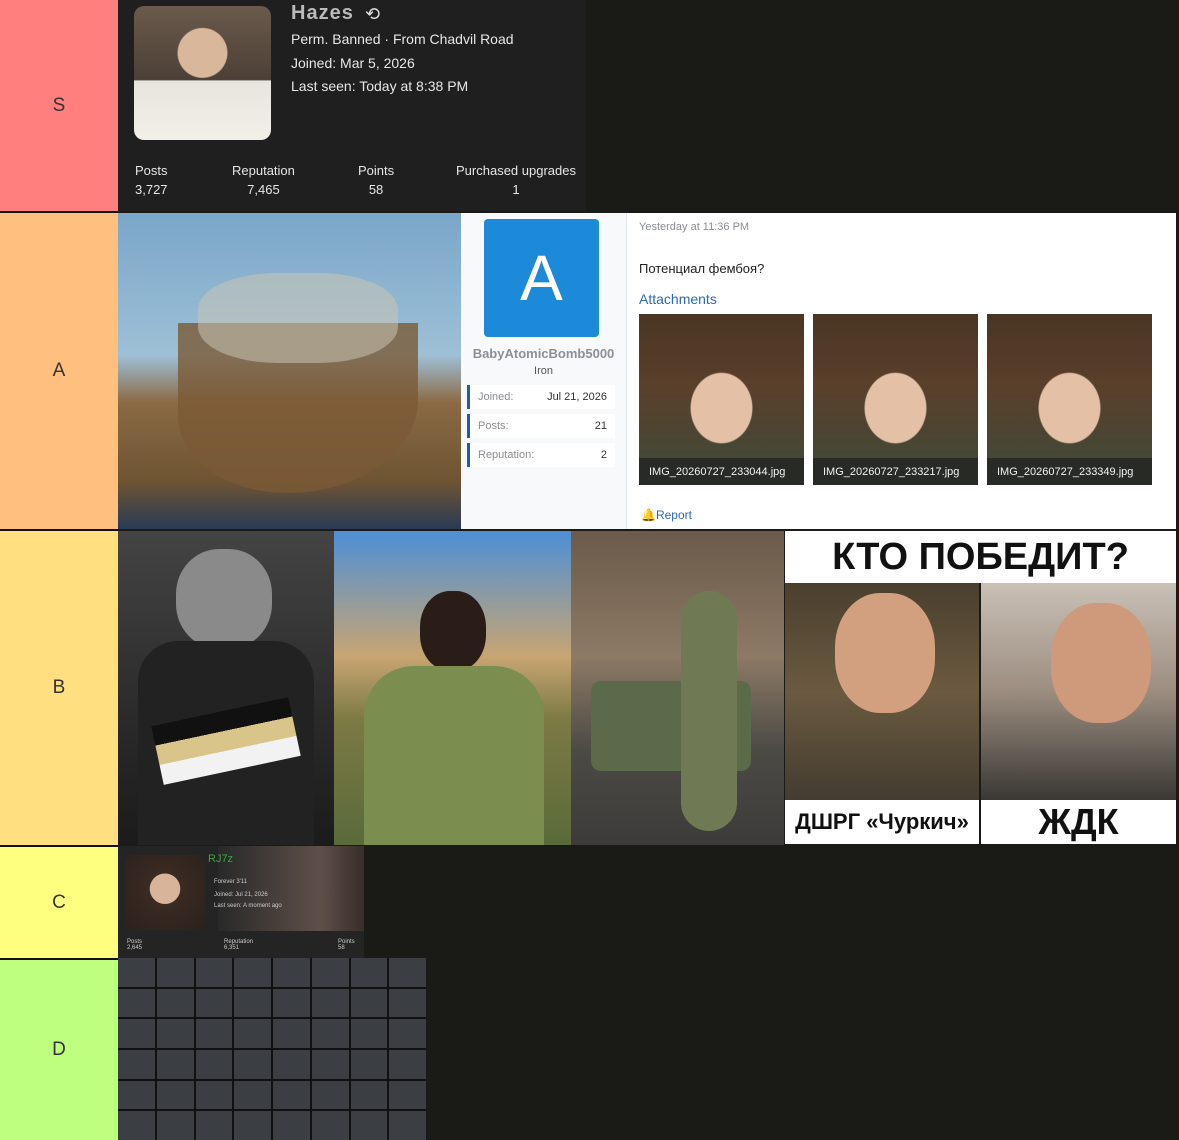  I want to click on attachment-thumb: IMG_20260727_233217.jpg, so click(895, 399).